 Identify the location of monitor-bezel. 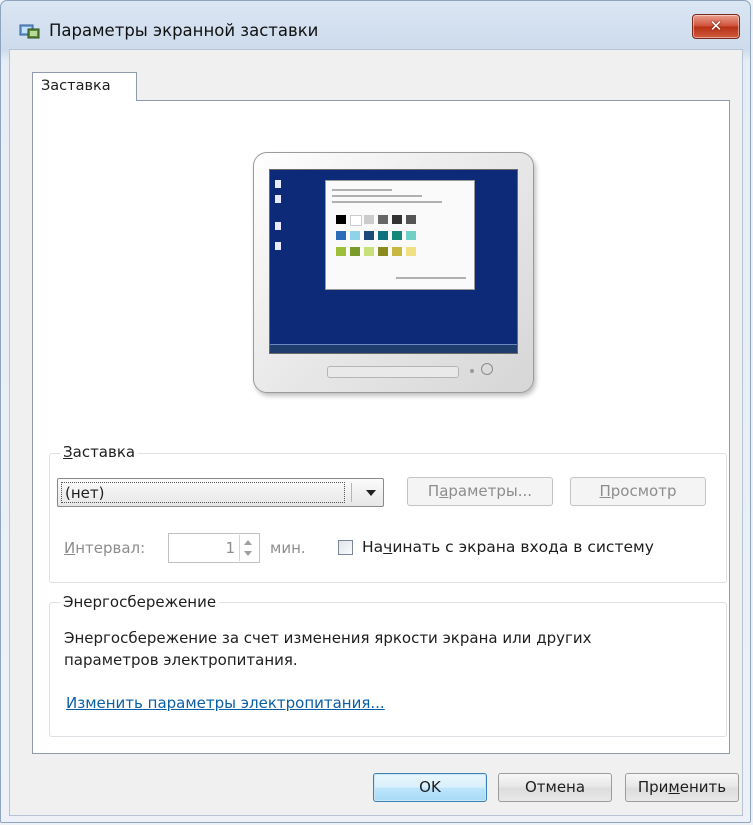
(393, 372).